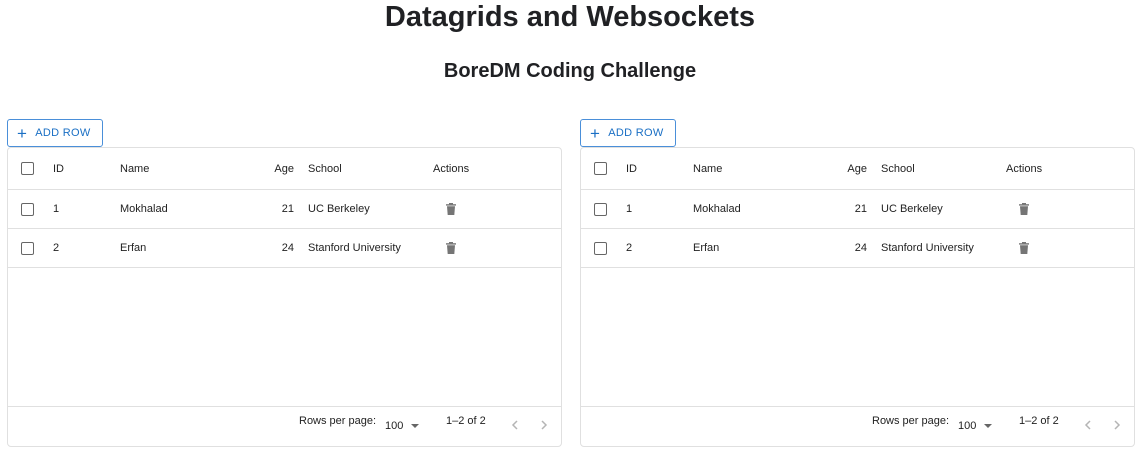 The height and width of the screenshot is (452, 1140). I want to click on page-title: Datagrids and Websockets, so click(570, 17).